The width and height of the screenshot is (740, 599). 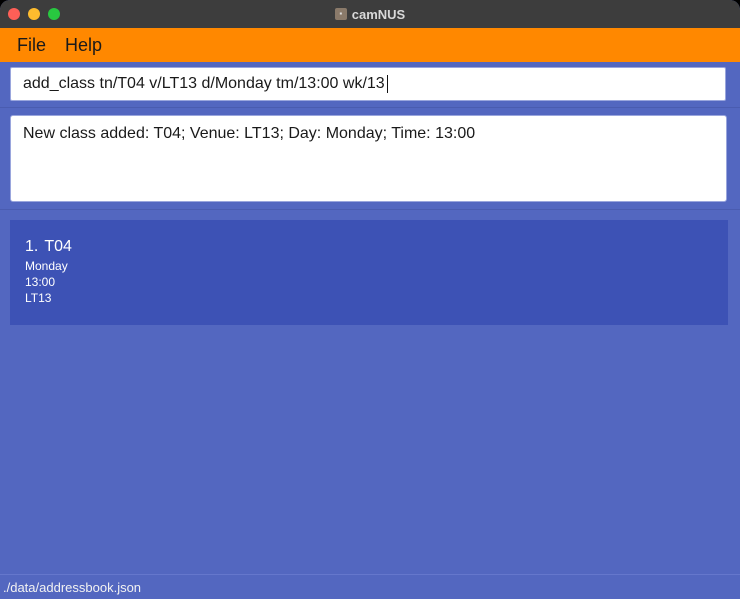 What do you see at coordinates (370, 586) in the screenshot?
I see `status-bar: ./data/addressbook.json` at bounding box center [370, 586].